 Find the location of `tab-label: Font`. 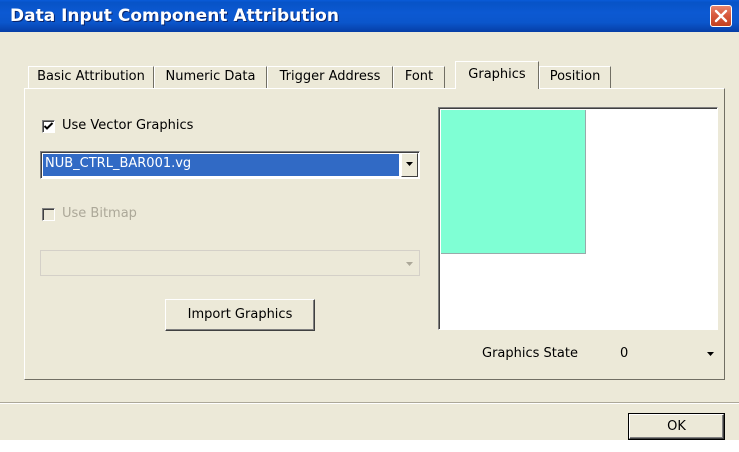

tab-label: Font is located at coordinates (419, 76).